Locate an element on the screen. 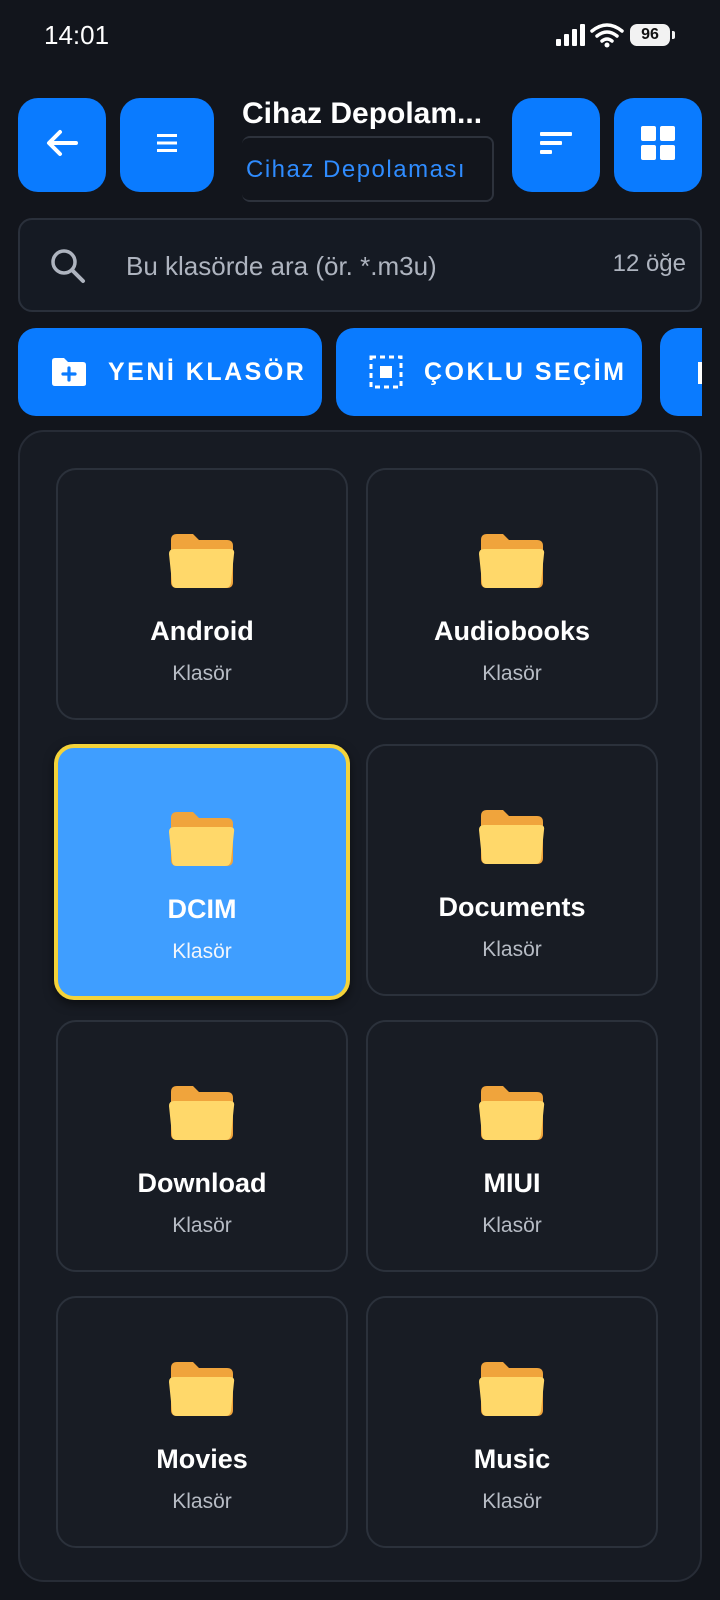 The width and height of the screenshot is (720, 1600). folder-card-documents: Documents Klasör is located at coordinates (512, 870).